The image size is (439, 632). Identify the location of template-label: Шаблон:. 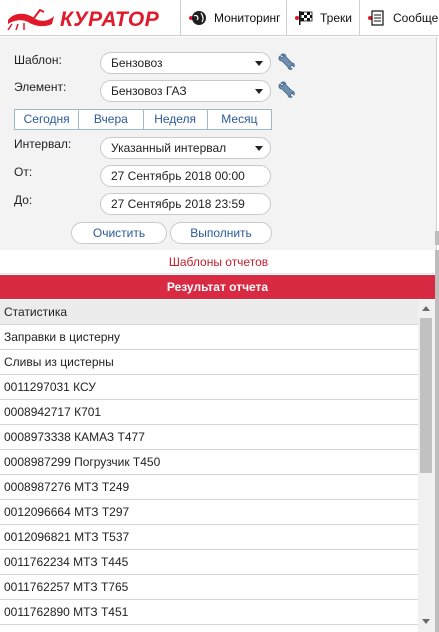
(38, 60).